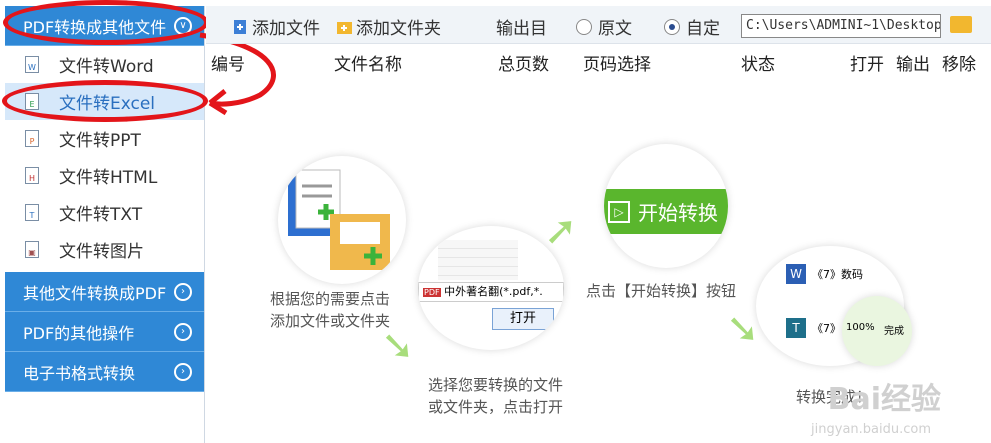  I want to click on step3-caption: 点击【开始转换】按钮, so click(661, 291).